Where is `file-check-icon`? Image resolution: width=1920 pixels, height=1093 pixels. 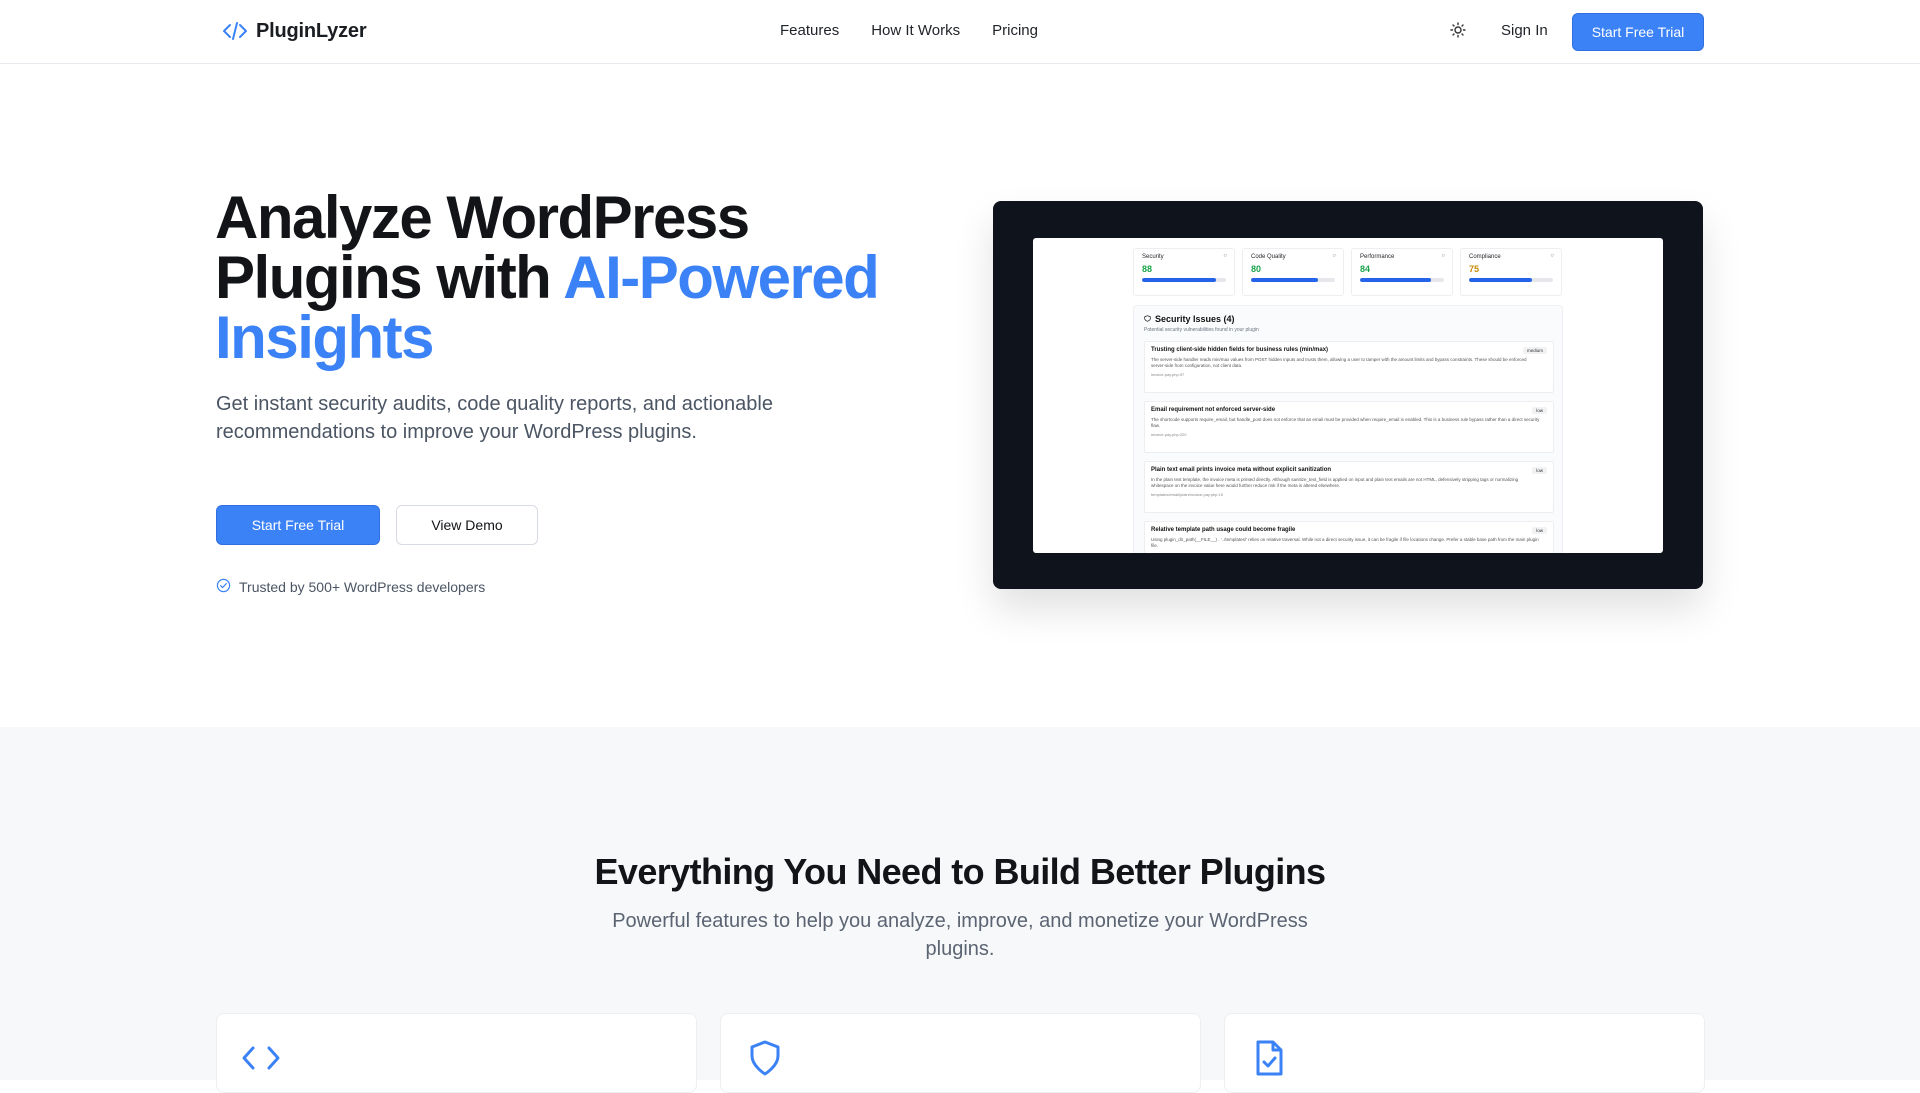
file-check-icon is located at coordinates (1269, 1058).